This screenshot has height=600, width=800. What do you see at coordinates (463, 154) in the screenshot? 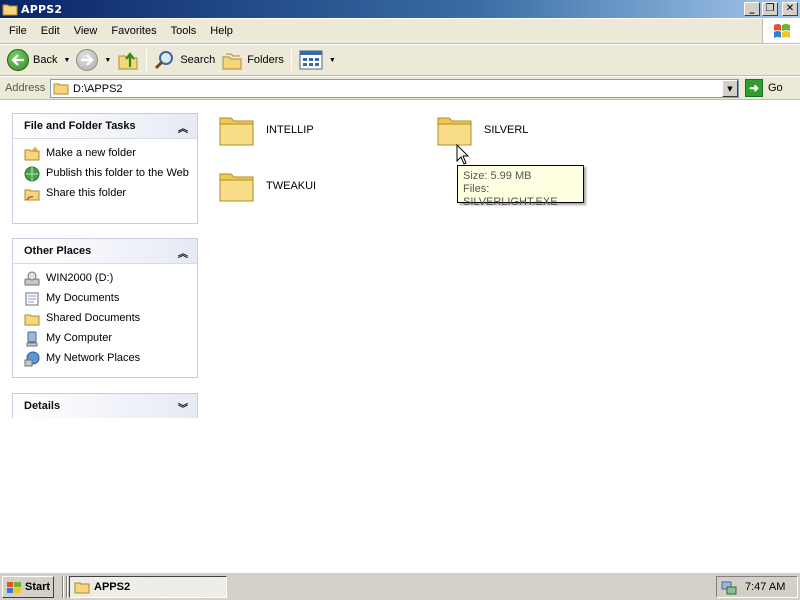
I see `mouse-cursor-icon` at bounding box center [463, 154].